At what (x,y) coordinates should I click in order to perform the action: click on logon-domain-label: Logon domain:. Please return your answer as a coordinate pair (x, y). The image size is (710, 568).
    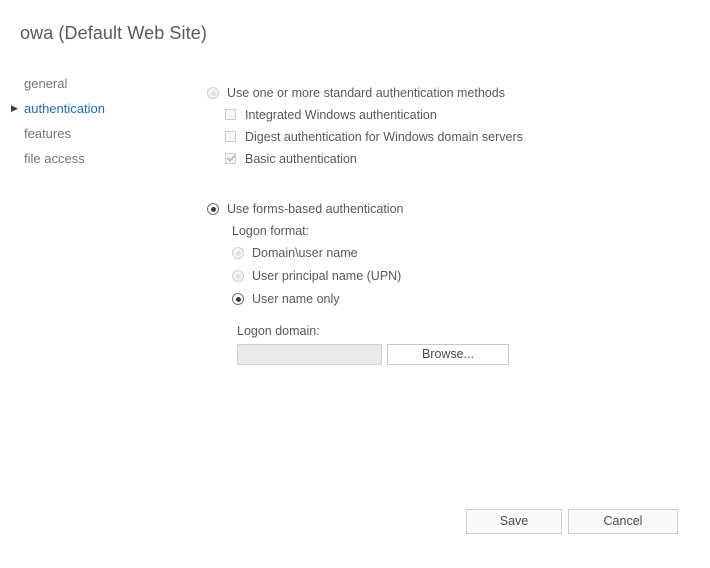
    Looking at the image, I should click on (278, 331).